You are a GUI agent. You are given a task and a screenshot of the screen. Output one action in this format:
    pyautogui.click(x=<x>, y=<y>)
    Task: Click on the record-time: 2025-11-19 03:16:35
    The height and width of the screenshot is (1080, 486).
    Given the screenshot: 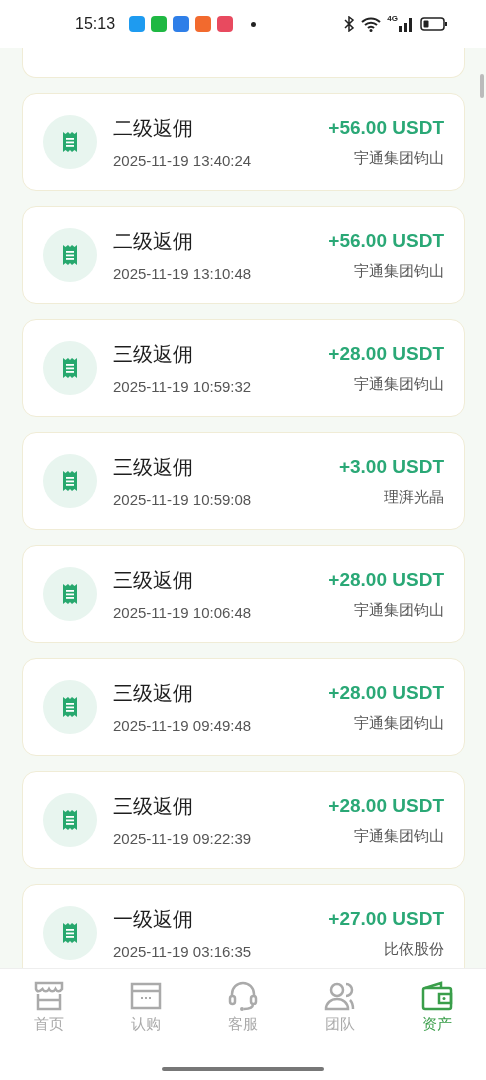 What is the action you would take?
    pyautogui.click(x=183, y=951)
    